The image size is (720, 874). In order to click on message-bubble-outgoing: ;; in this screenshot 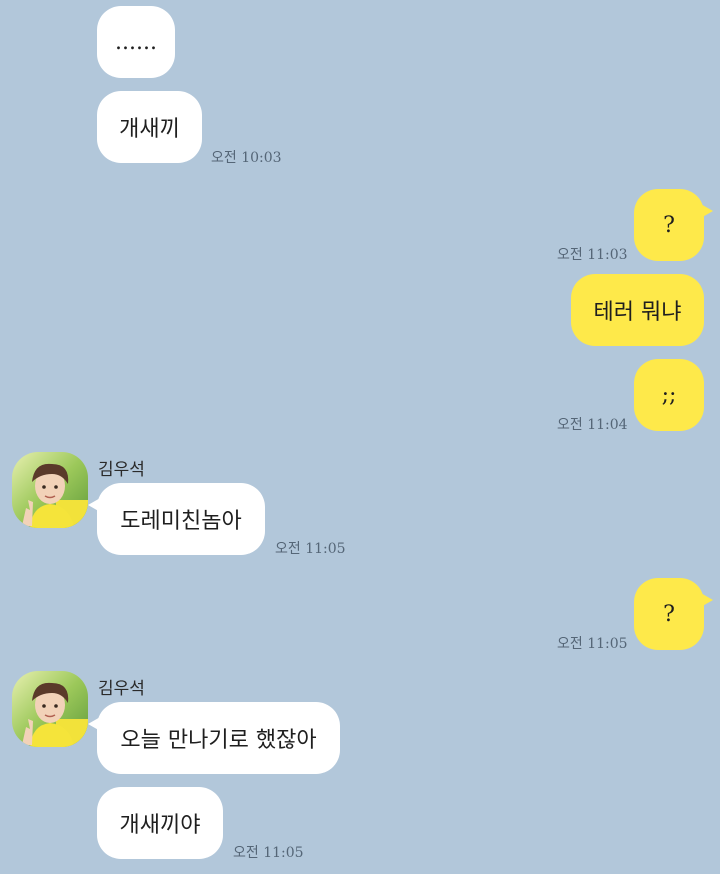, I will do `click(669, 395)`.